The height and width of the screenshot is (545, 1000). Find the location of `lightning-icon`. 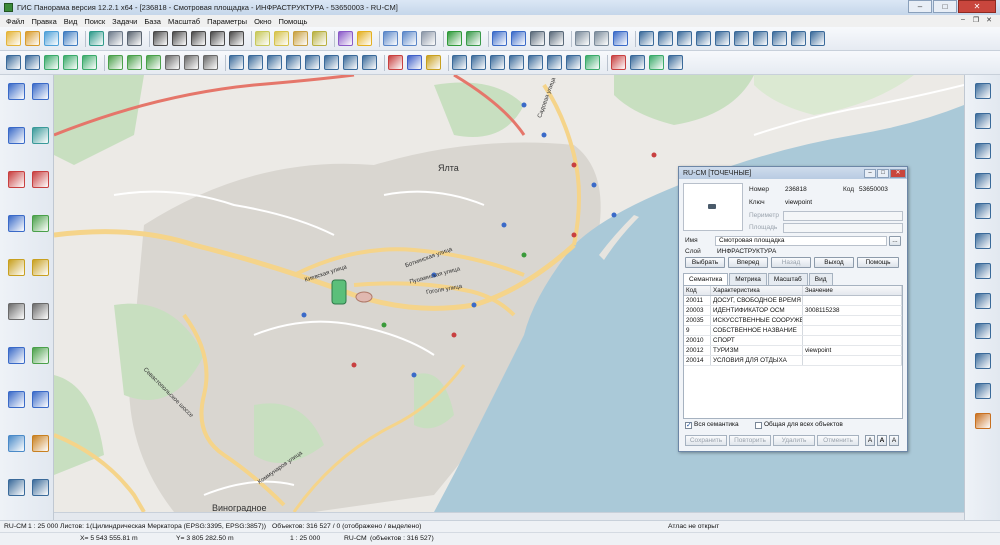

lightning-icon is located at coordinates (364, 38).